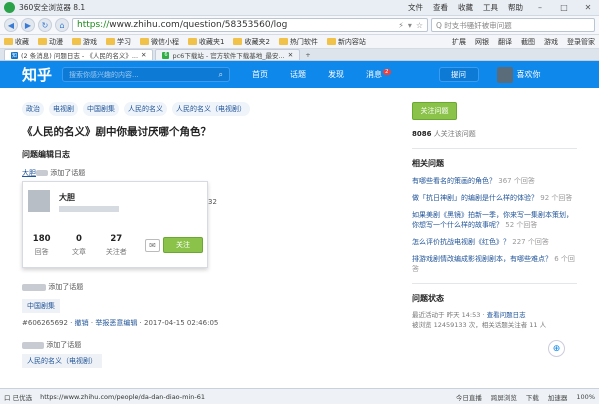 This screenshot has height=404, width=599. I want to click on view-log-link: 查看问题日志, so click(506, 315).